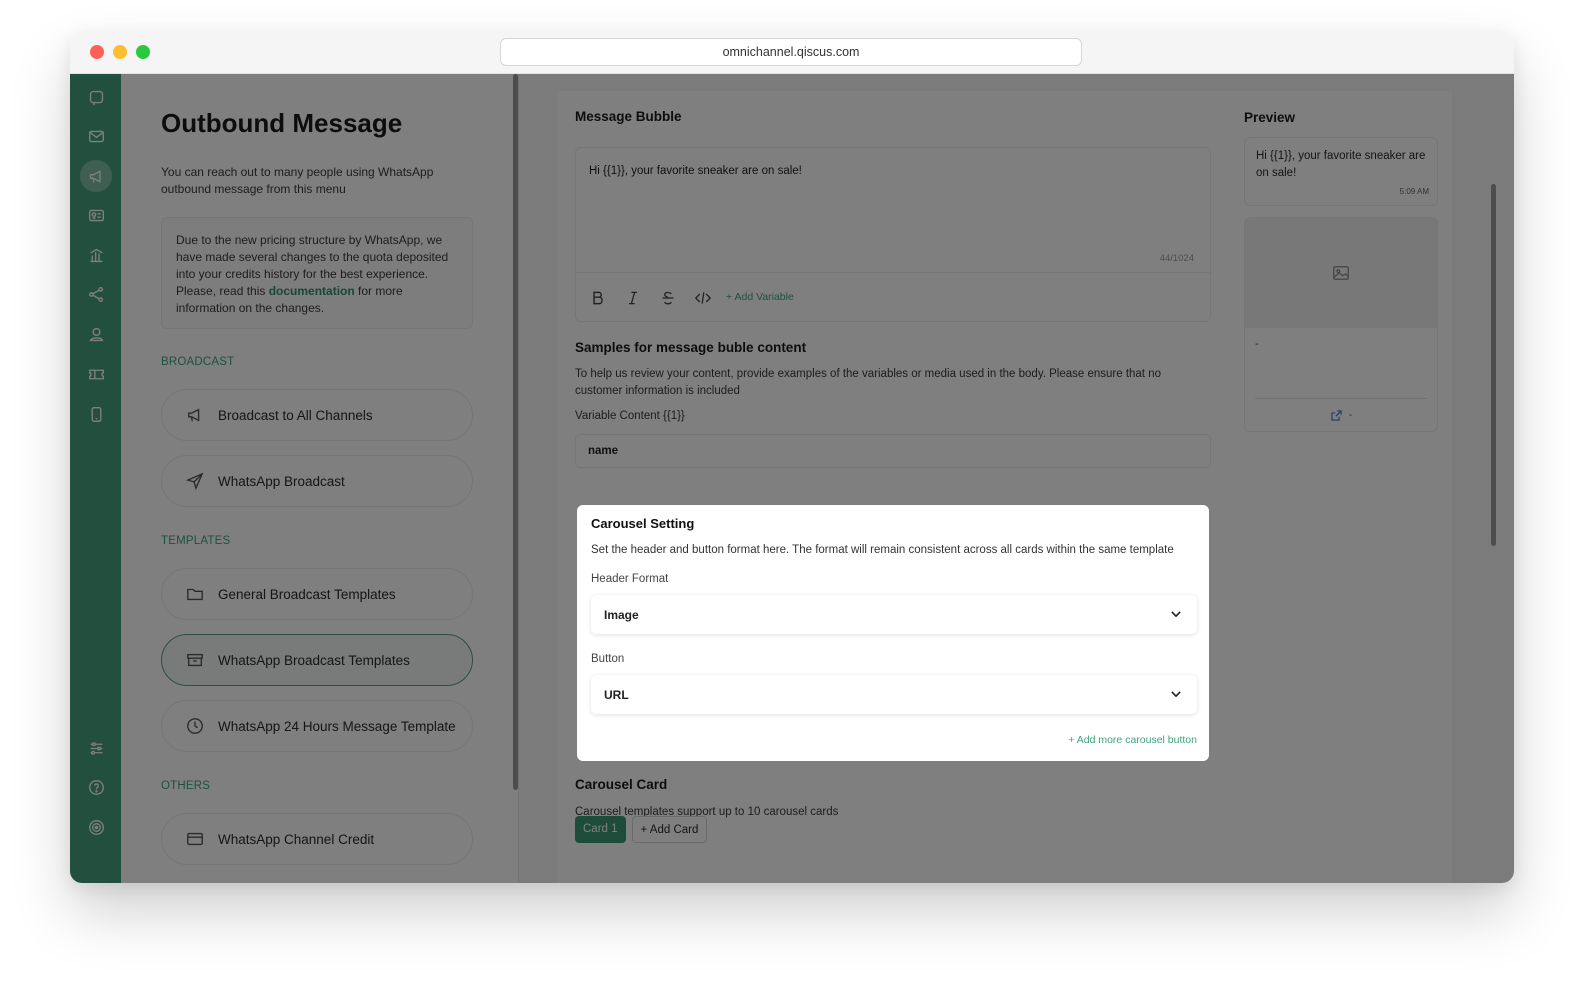 The height and width of the screenshot is (990, 1580). I want to click on modal-title: Carousel Setting, so click(643, 523).